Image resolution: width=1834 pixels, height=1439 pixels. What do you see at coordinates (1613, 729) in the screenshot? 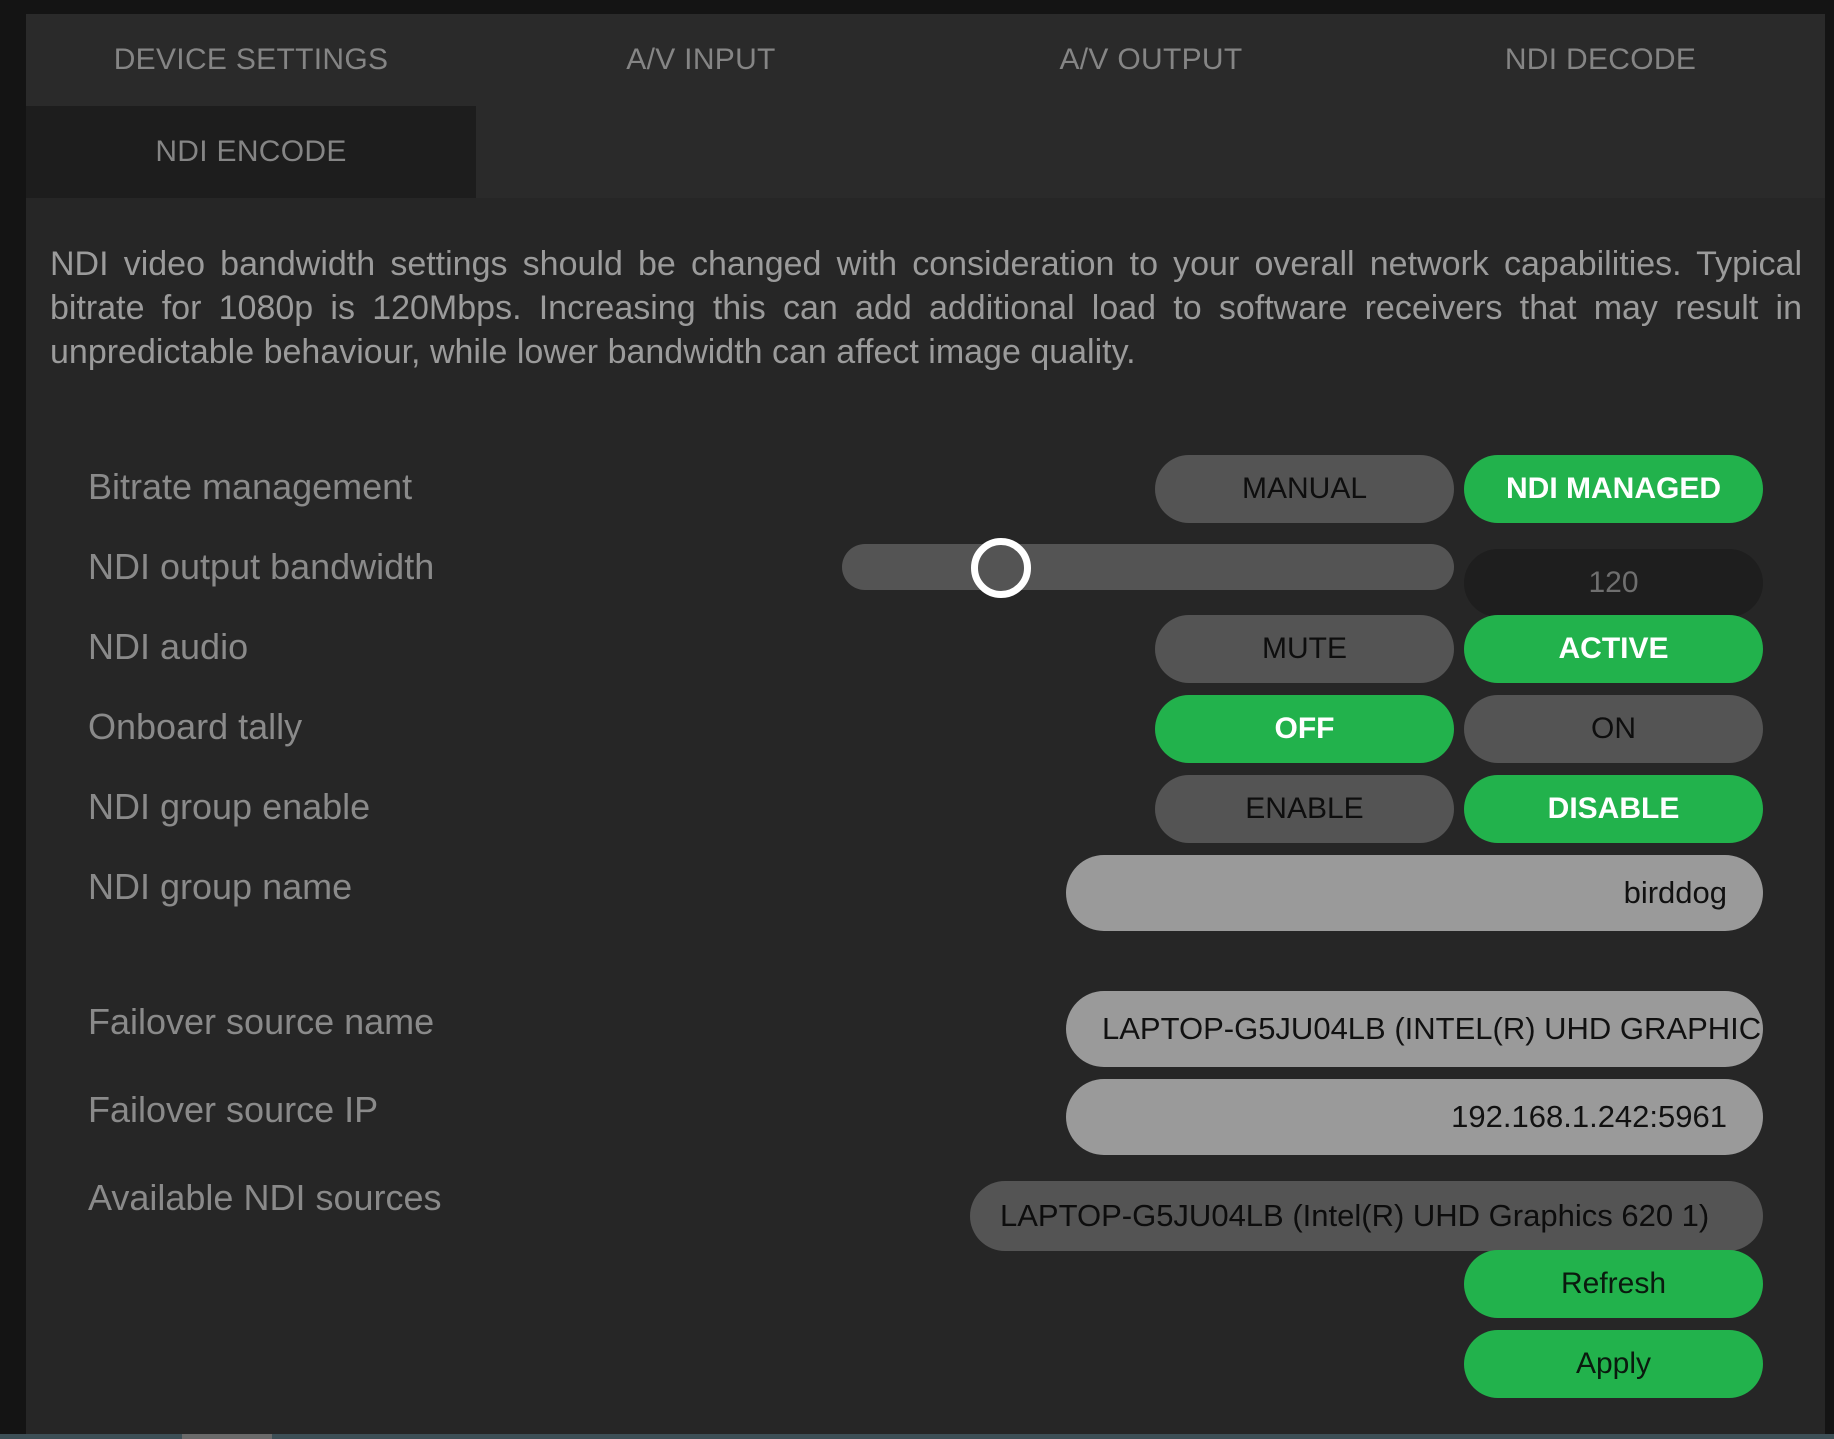
I see `tally-on-button: ON` at bounding box center [1613, 729].